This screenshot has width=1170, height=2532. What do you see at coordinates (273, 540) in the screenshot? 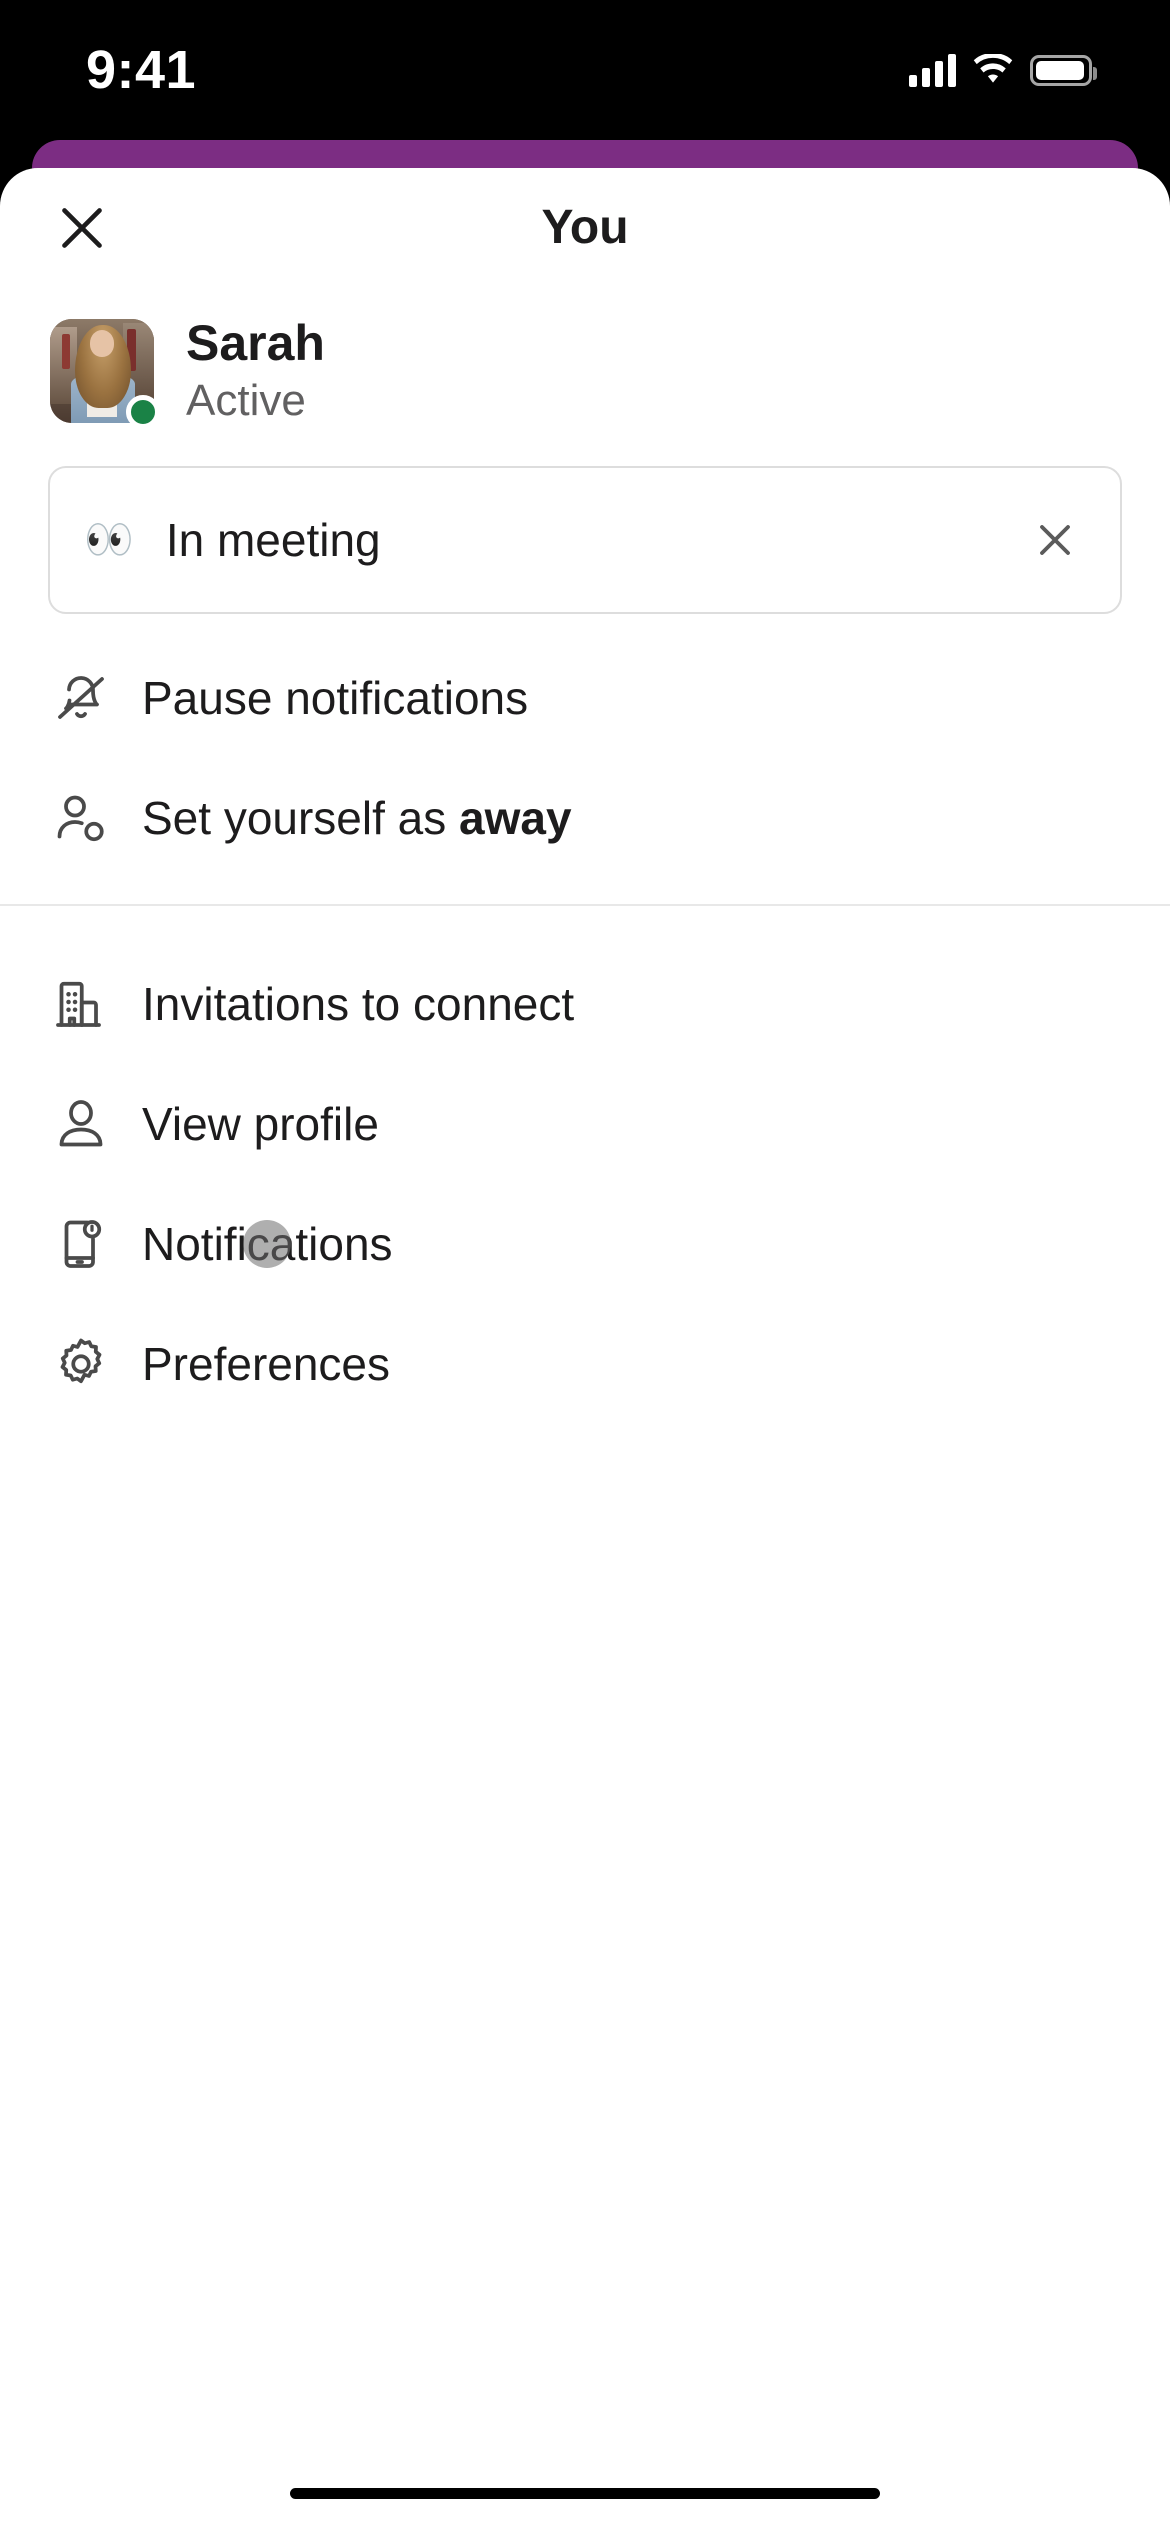
I see `status-value: In meeting` at bounding box center [273, 540].